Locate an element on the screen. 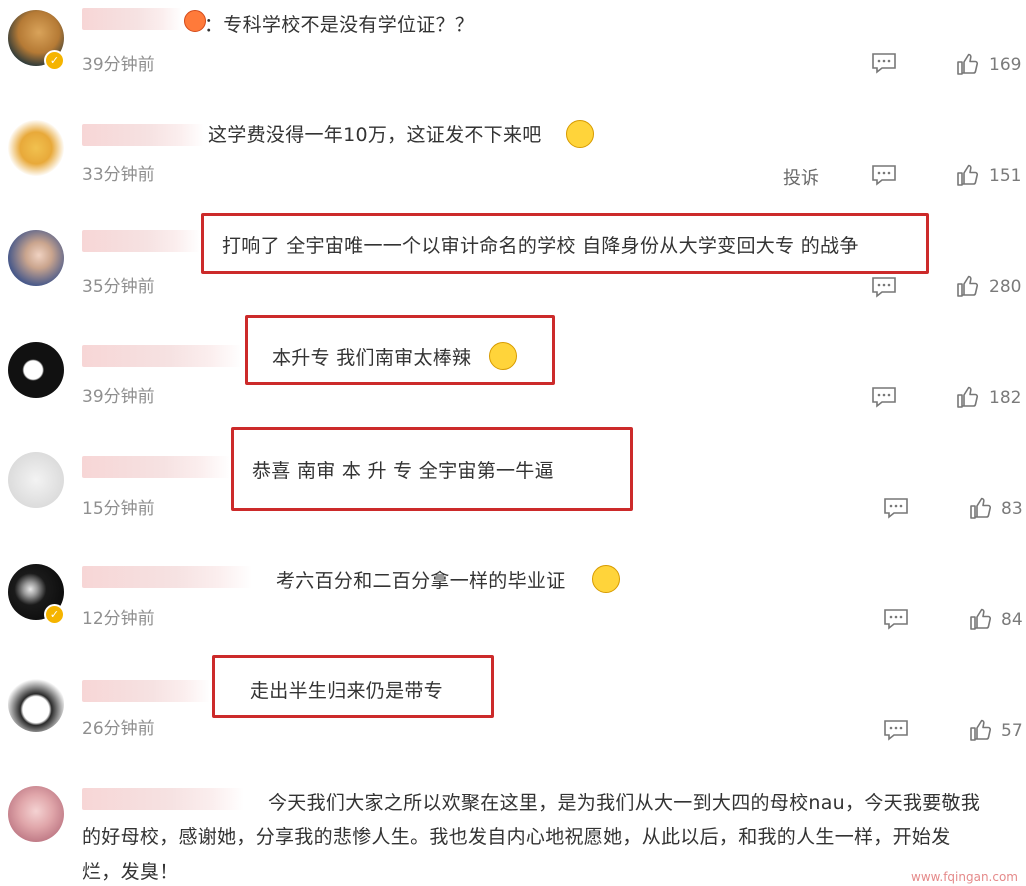 The width and height of the screenshot is (1026, 886). comment-time: 26分钟前 is located at coordinates (118, 729).